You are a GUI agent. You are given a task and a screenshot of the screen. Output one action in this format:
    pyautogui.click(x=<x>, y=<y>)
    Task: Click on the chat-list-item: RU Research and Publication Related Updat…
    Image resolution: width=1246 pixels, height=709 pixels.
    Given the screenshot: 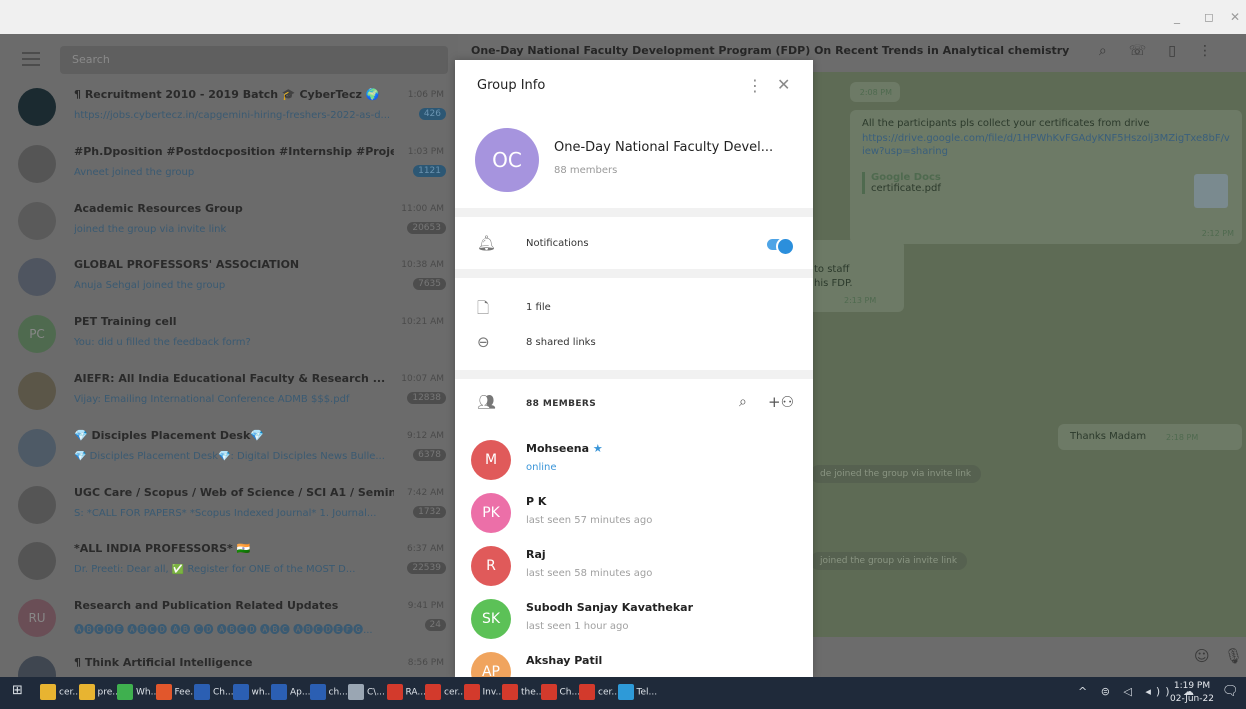 What is the action you would take?
    pyautogui.click(x=229, y=619)
    